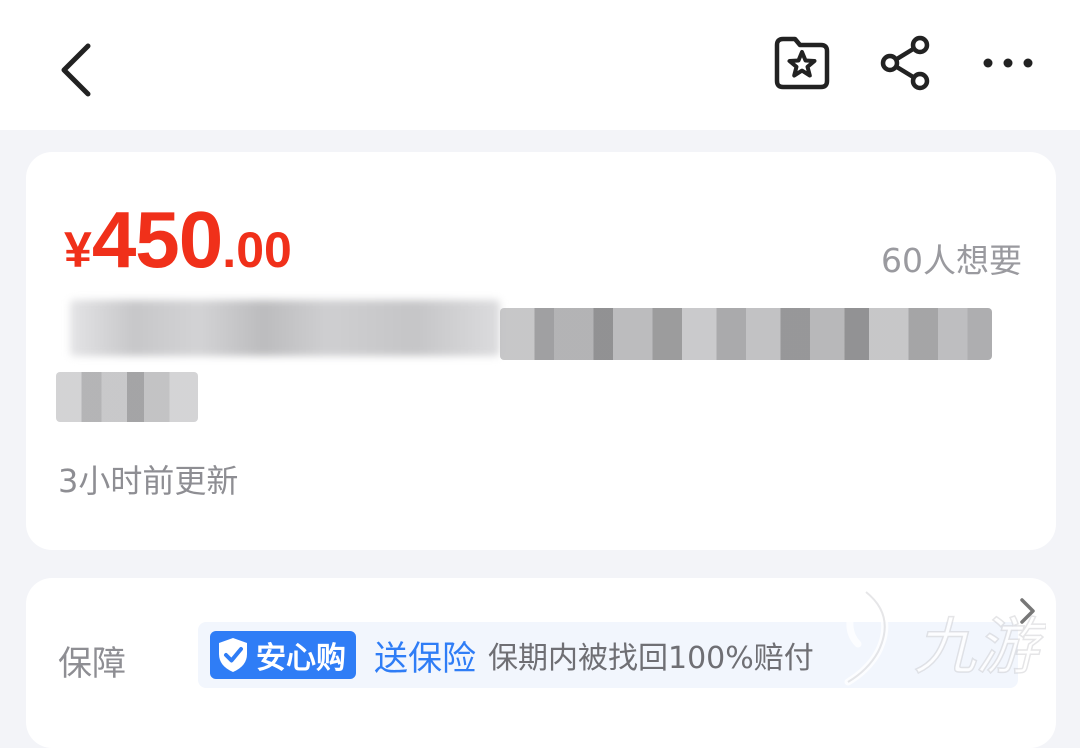 The image size is (1080, 748). I want to click on badge-label: 安心购, so click(301, 658).